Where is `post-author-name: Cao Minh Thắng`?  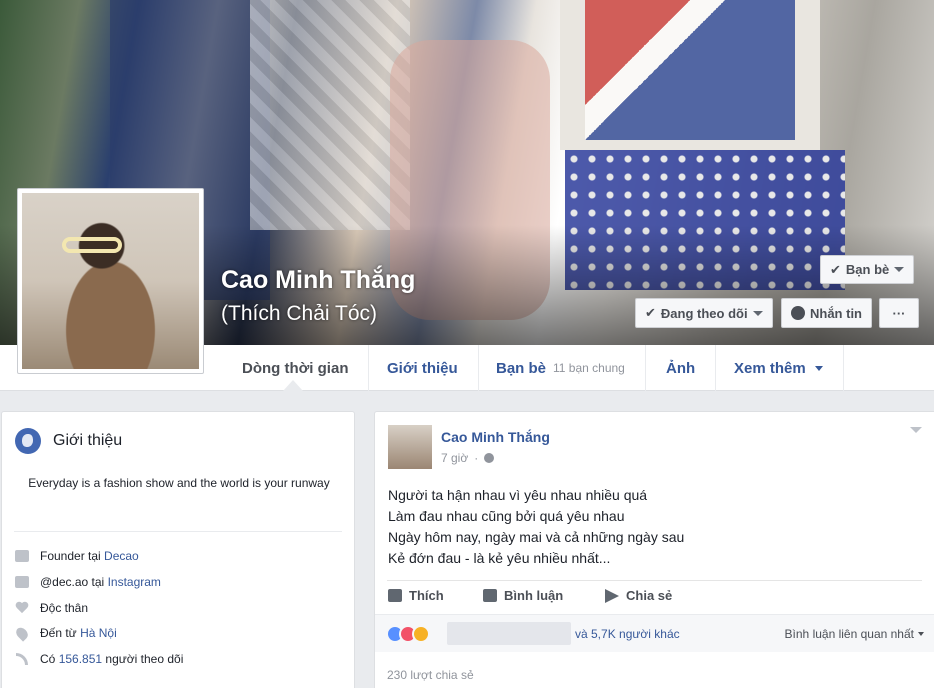
post-author-name: Cao Minh Thắng is located at coordinates (495, 437).